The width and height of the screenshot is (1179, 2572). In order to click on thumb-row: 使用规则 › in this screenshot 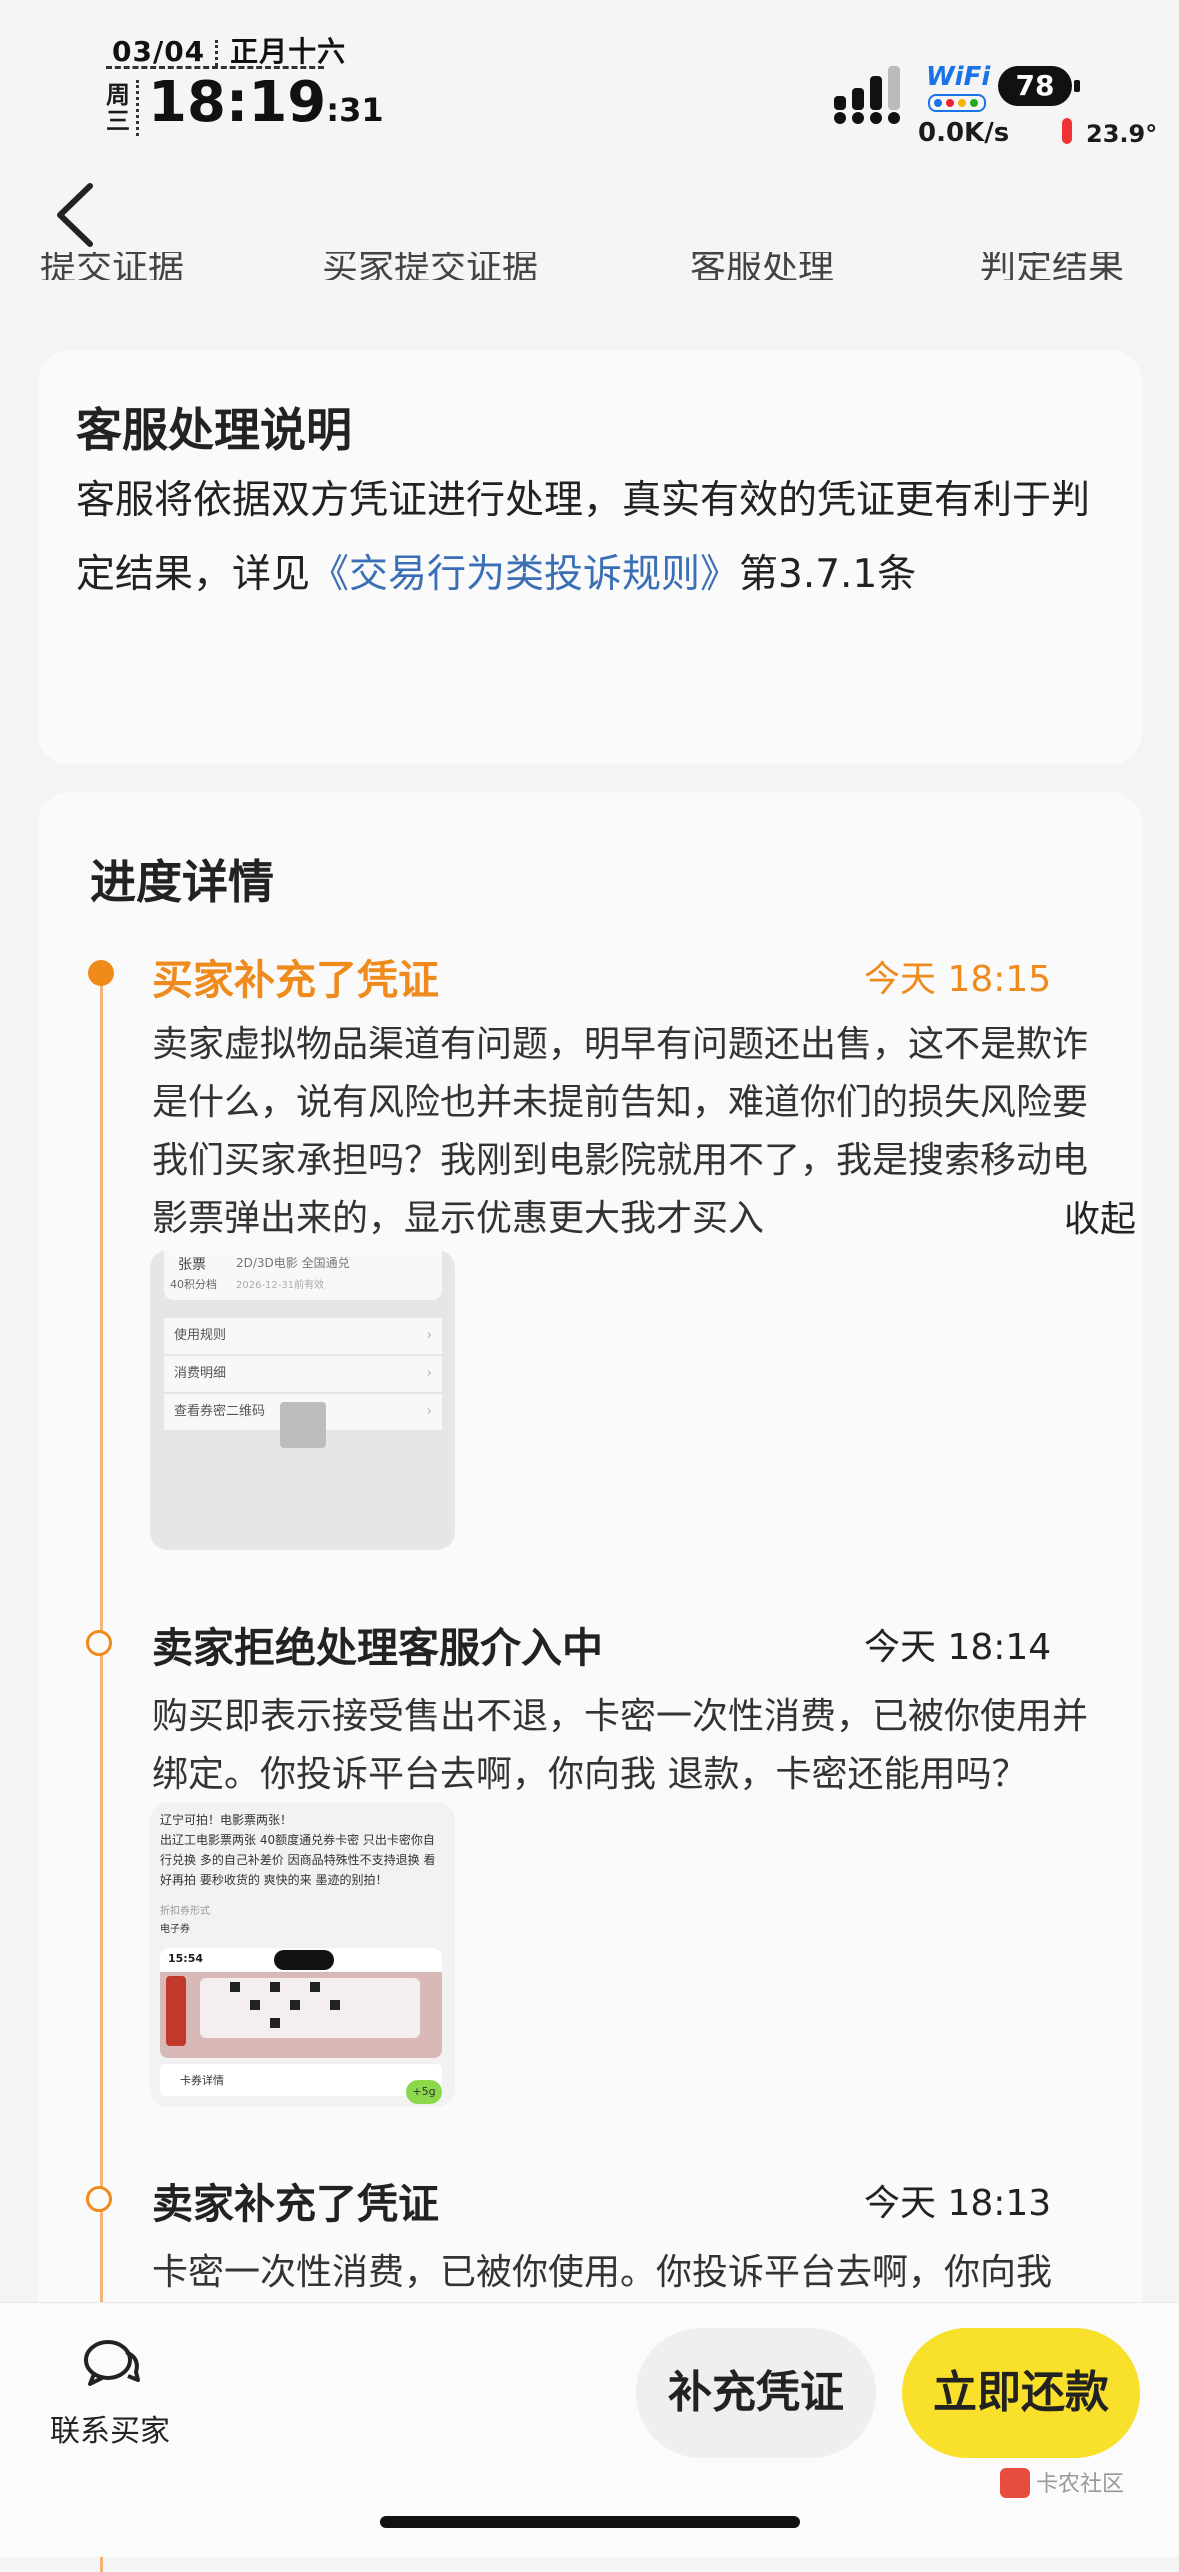, I will do `click(303, 1336)`.